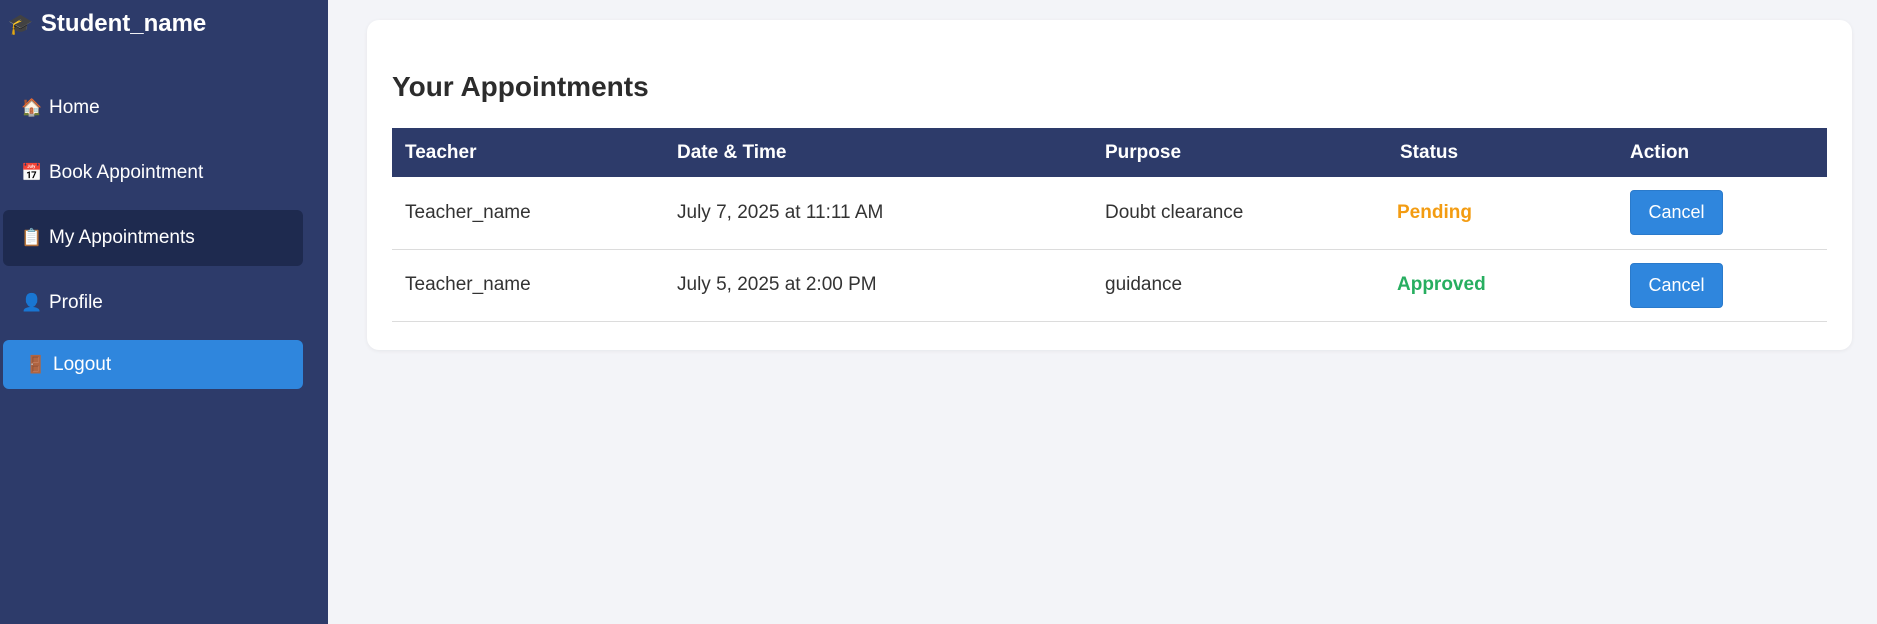  I want to click on cell-purpose: Doubt clearance, so click(1239, 213).